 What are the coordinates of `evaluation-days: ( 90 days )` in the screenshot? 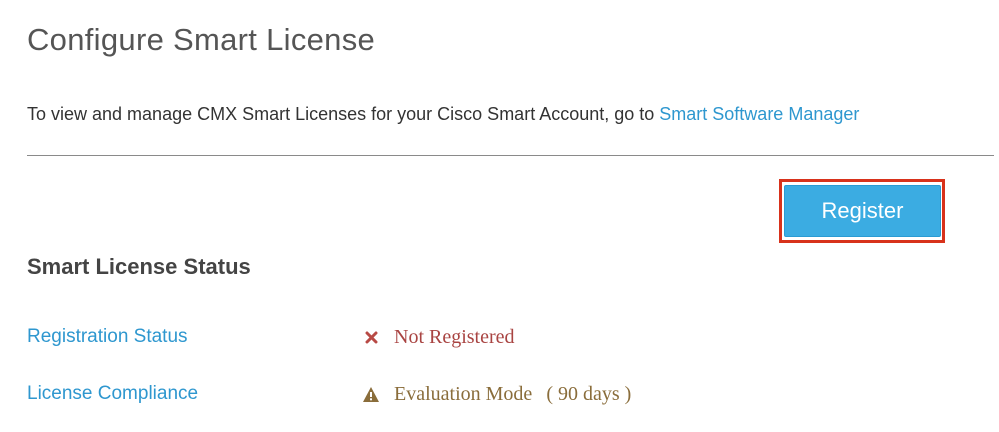 It's located at (589, 394).